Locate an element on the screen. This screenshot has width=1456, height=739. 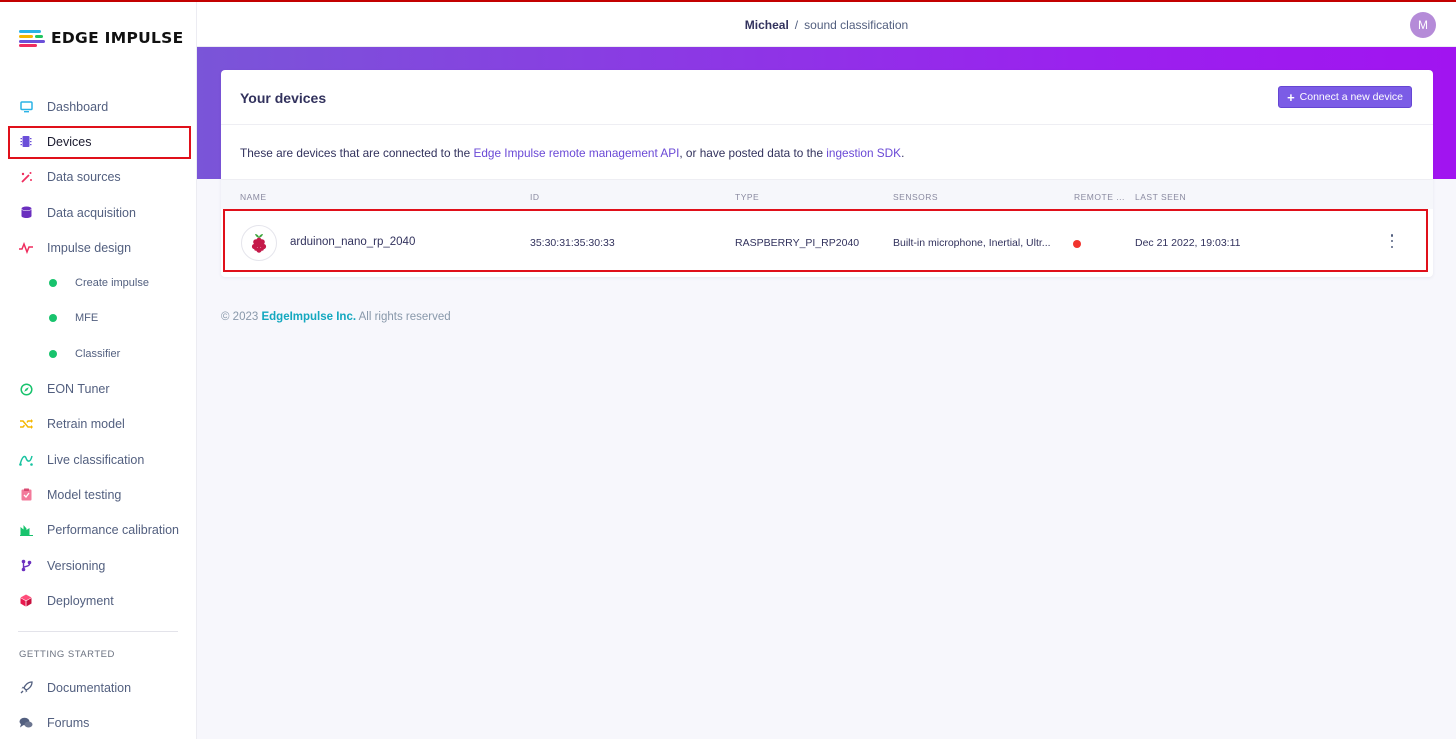
database-icon is located at coordinates (26, 213).